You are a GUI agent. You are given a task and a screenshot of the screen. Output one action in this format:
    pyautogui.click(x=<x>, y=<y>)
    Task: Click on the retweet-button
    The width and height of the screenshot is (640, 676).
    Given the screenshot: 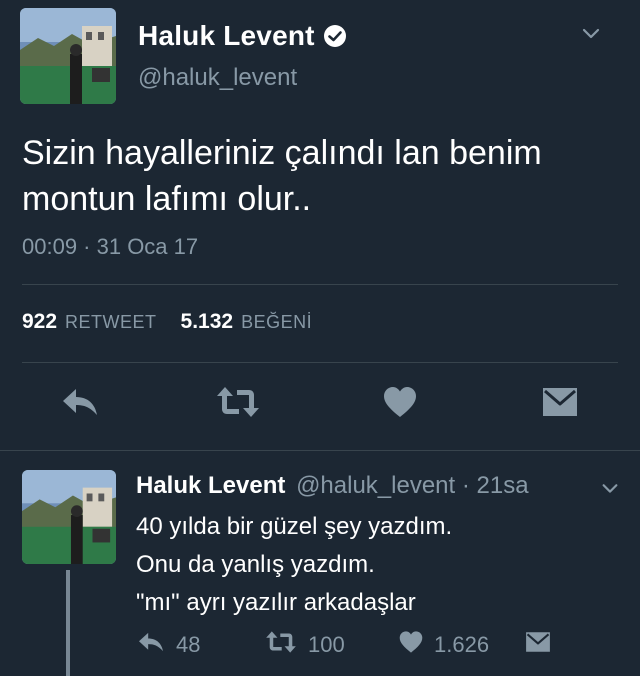 What is the action you would take?
    pyautogui.click(x=238, y=404)
    